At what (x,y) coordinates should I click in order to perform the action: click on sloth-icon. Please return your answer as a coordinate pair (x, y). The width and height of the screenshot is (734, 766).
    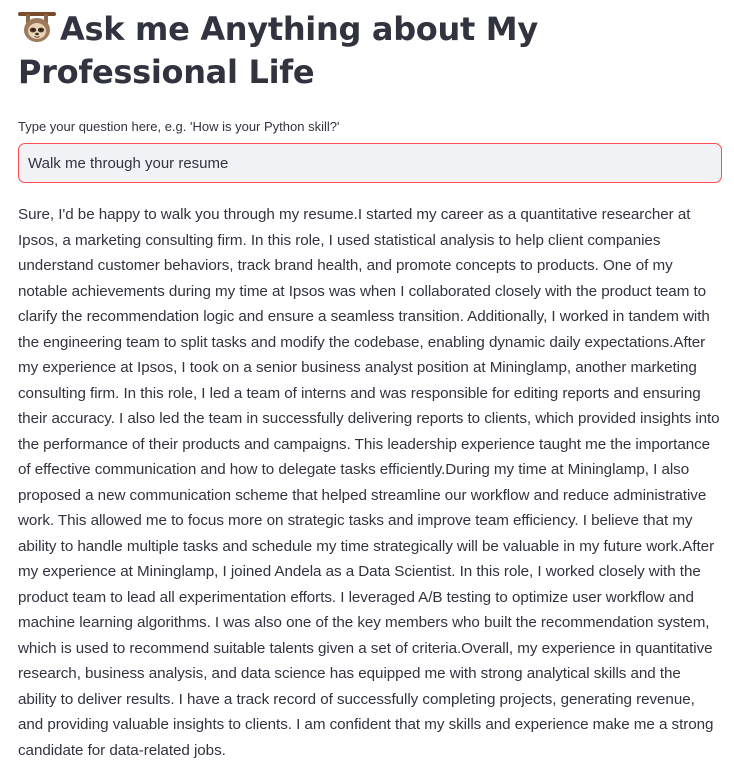
    Looking at the image, I should click on (37, 27).